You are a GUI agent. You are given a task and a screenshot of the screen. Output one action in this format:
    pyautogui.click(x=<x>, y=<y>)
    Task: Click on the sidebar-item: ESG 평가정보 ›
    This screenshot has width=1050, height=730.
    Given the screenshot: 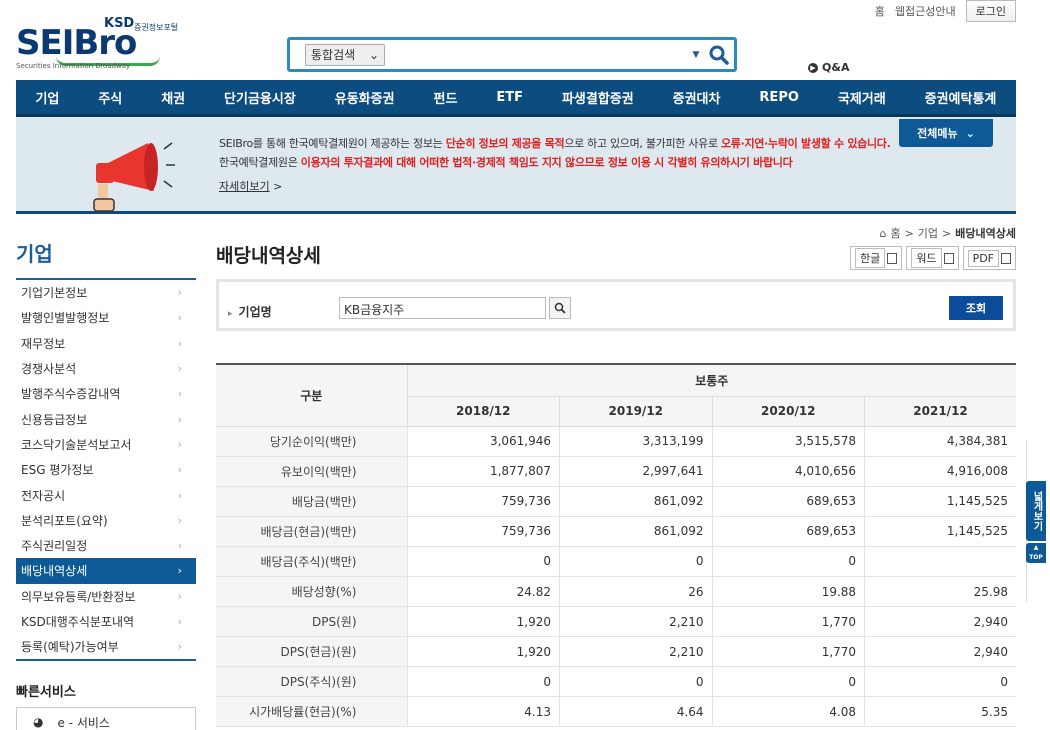 What is the action you would take?
    pyautogui.click(x=106, y=469)
    